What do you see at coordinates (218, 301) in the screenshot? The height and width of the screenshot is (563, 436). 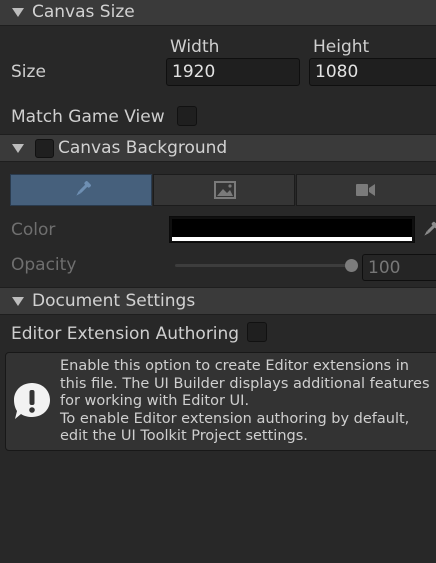 I see `document-settings-header: Document Settings` at bounding box center [218, 301].